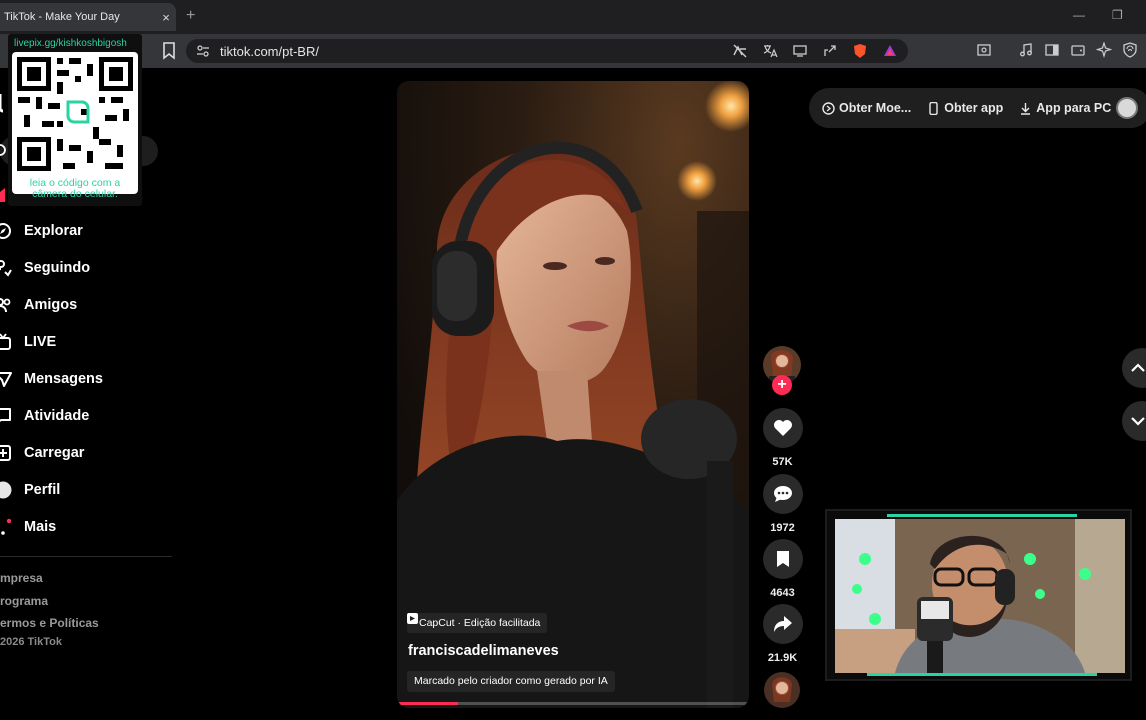 The height and width of the screenshot is (720, 1146). I want to click on comment-count: 1972, so click(782, 528).